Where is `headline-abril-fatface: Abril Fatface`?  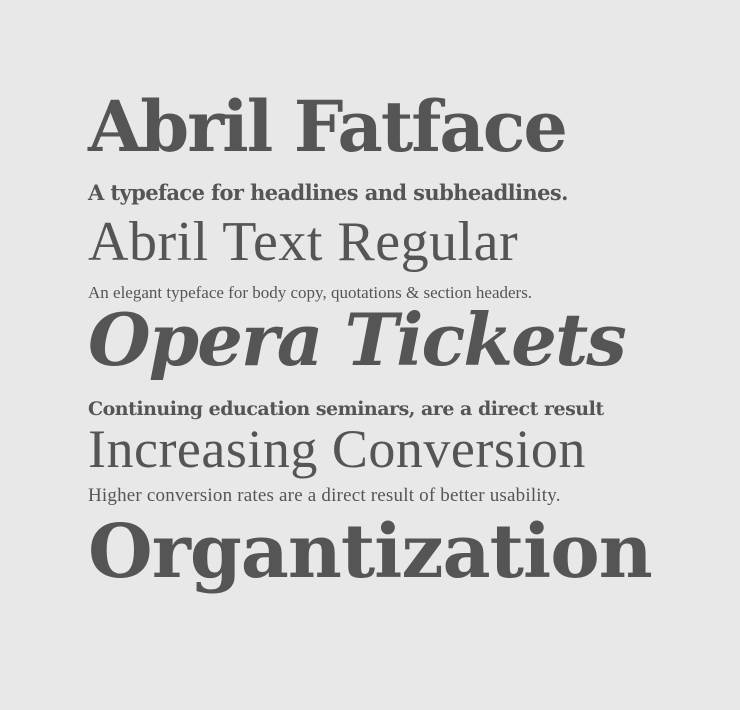 headline-abril-fatface: Abril Fatface is located at coordinates (328, 126).